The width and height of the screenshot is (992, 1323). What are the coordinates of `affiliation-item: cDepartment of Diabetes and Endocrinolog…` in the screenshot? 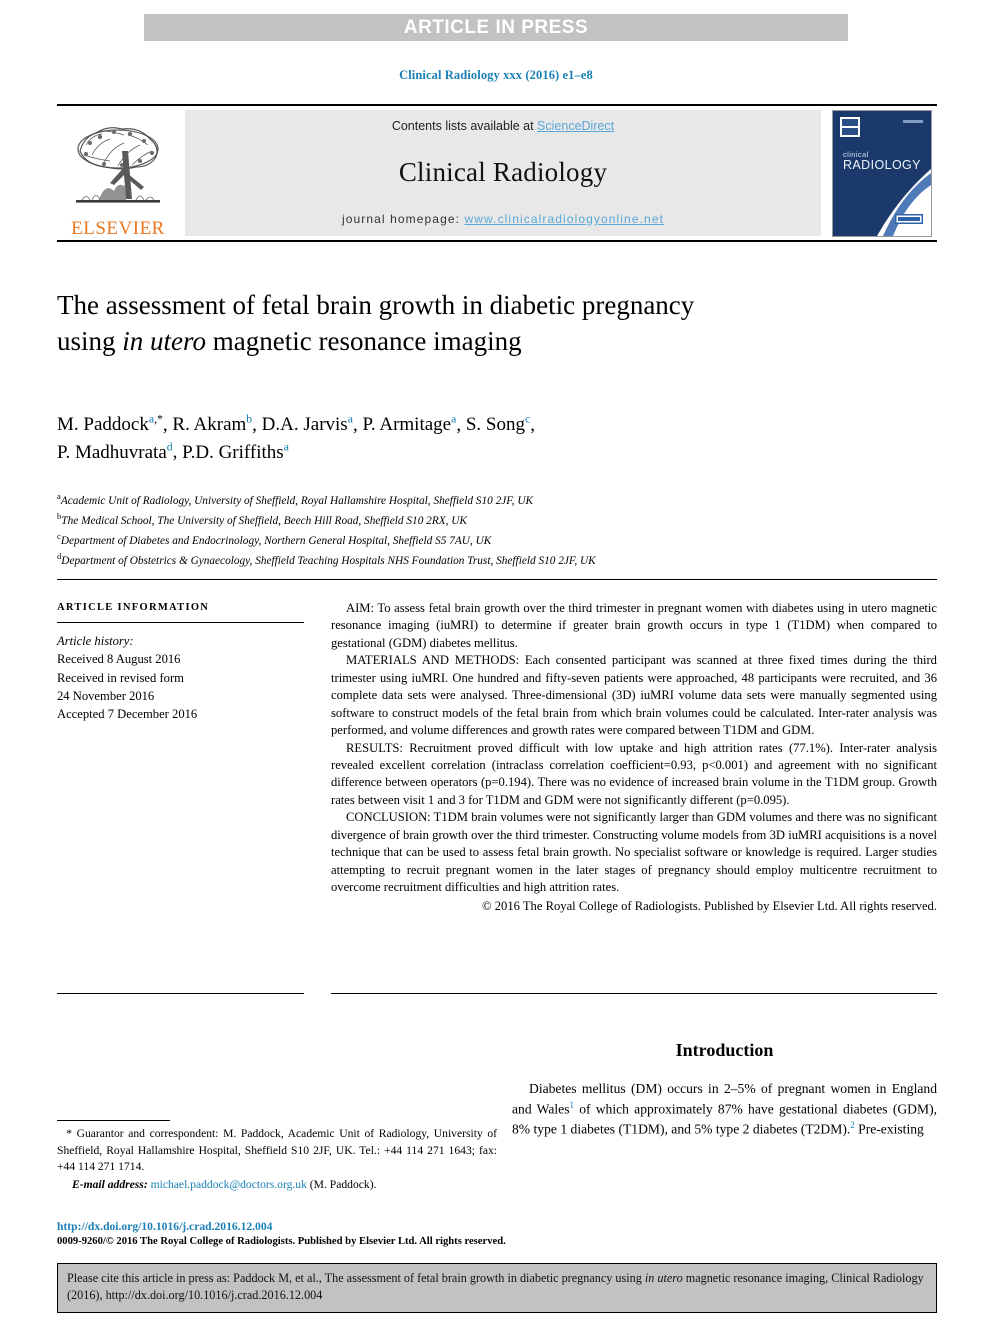 It's located at (497, 540).